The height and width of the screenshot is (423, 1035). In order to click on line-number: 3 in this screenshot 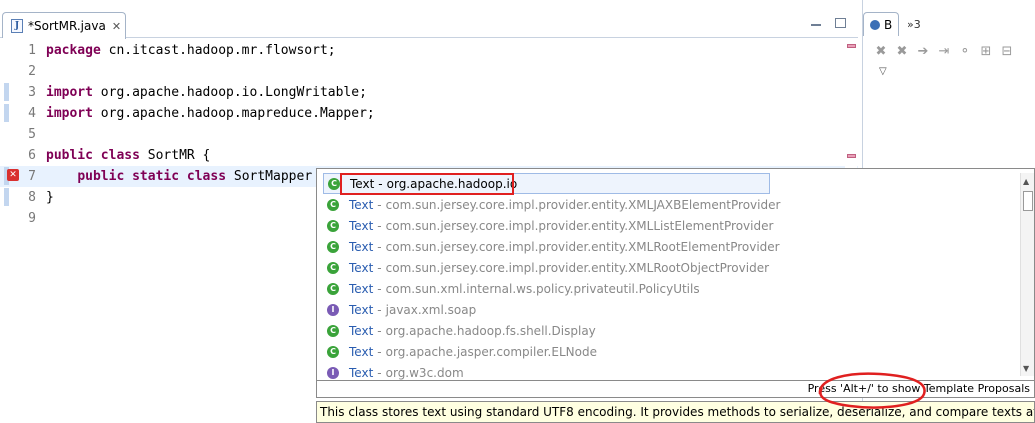, I will do `click(32, 92)`.